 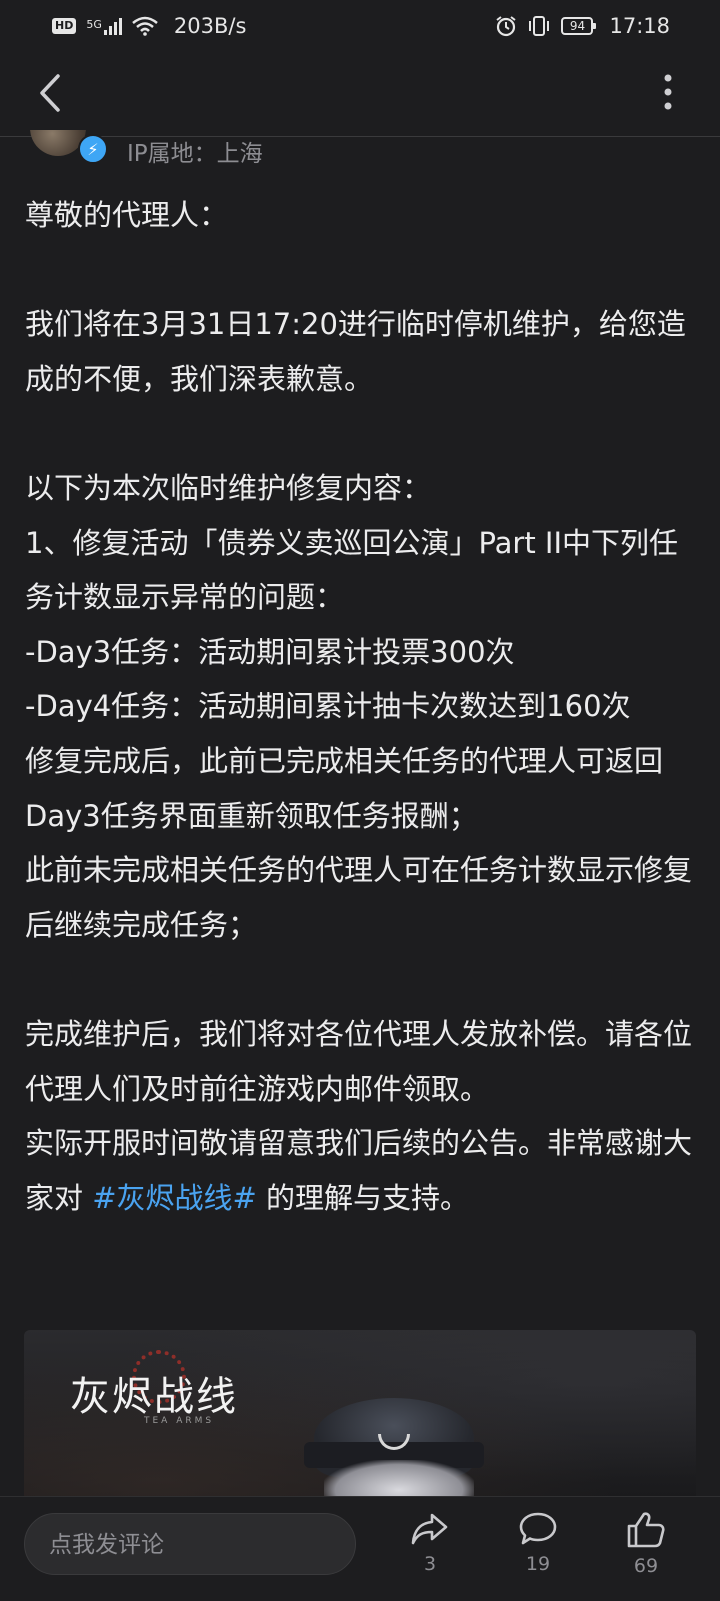 I want to click on post-paragraph: 完成维护后，我们将对各位代理人发放补偿。请各位代理人们及时前往游戏内邮件领取。, so click(x=359, y=1061).